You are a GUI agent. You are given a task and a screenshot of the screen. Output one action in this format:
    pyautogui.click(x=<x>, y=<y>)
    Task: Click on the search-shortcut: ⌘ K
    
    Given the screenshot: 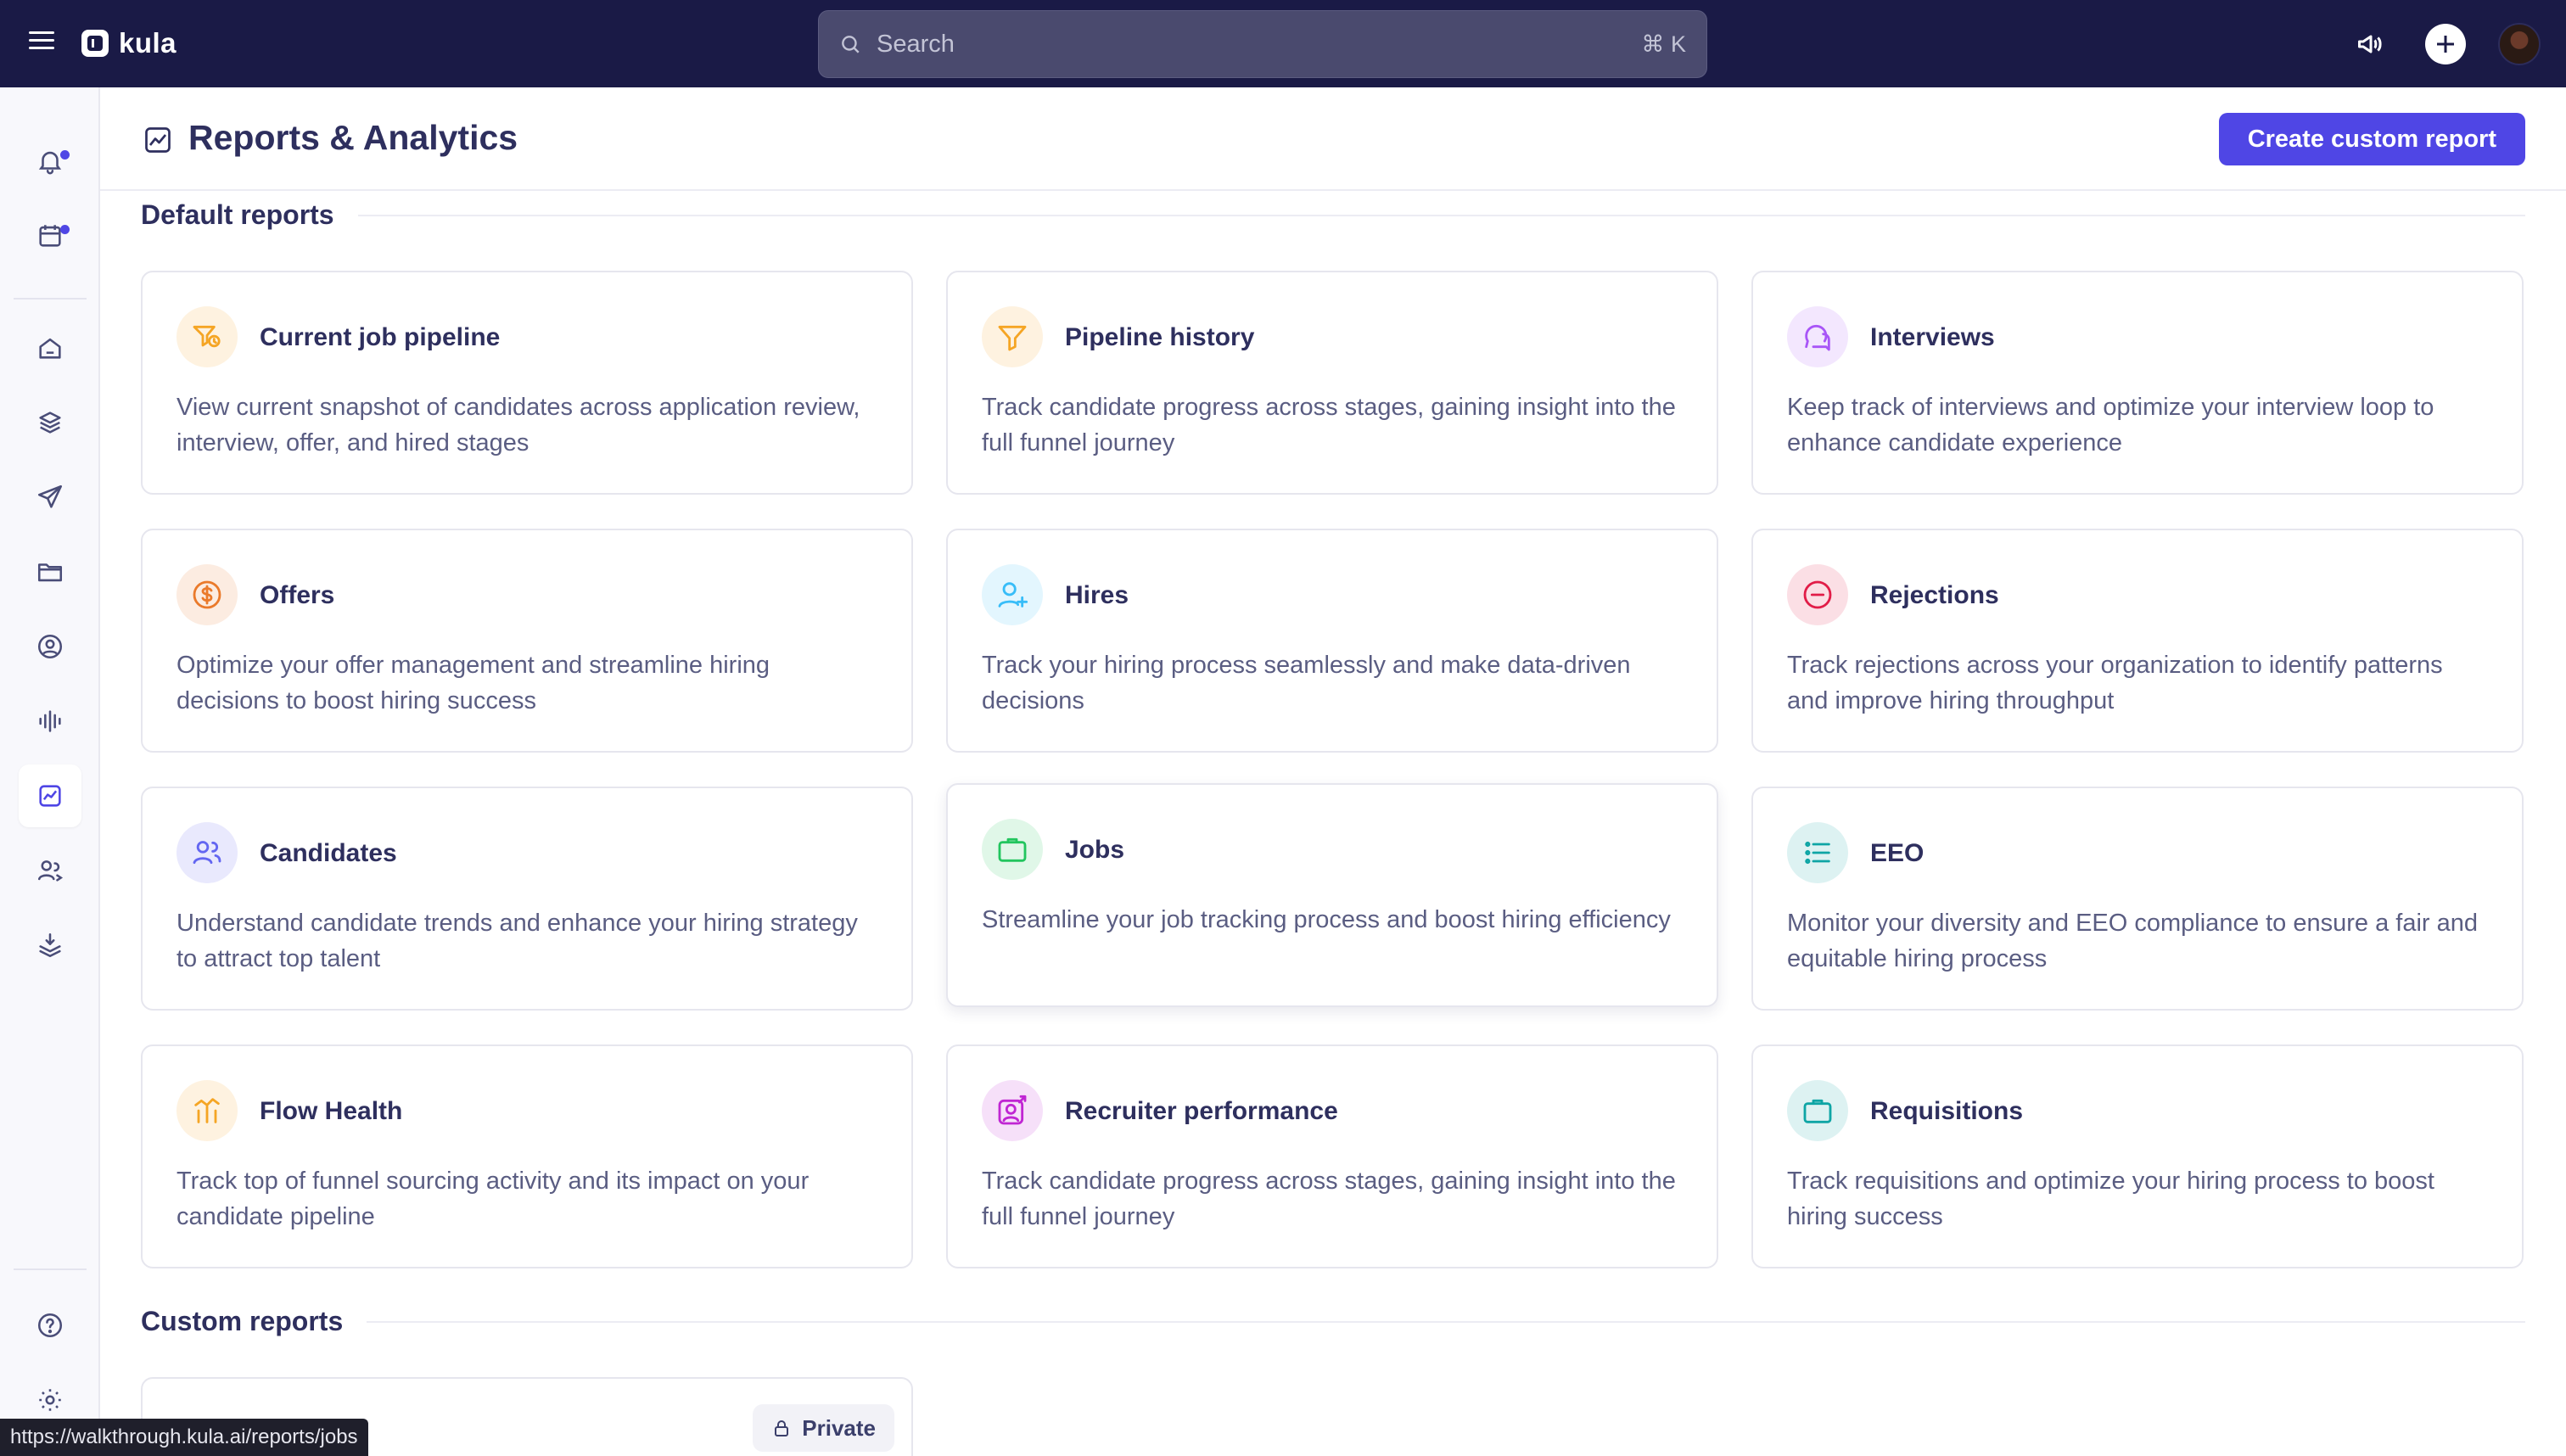 What is the action you would take?
    pyautogui.click(x=1663, y=44)
    